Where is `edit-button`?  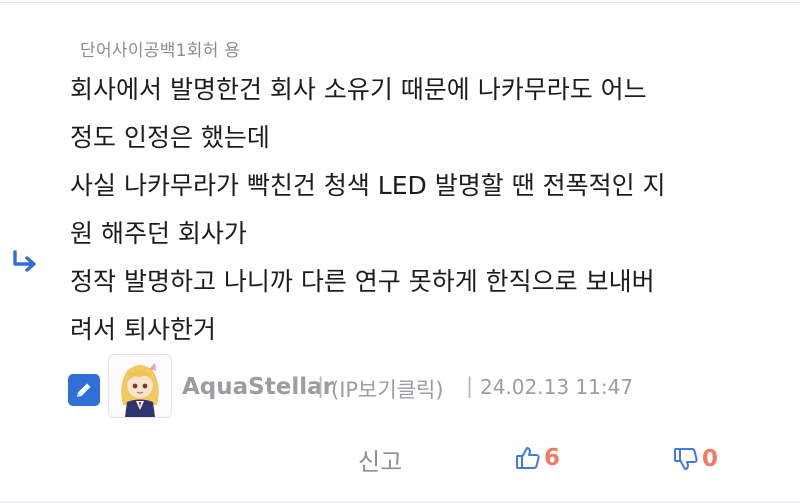
edit-button is located at coordinates (84, 390).